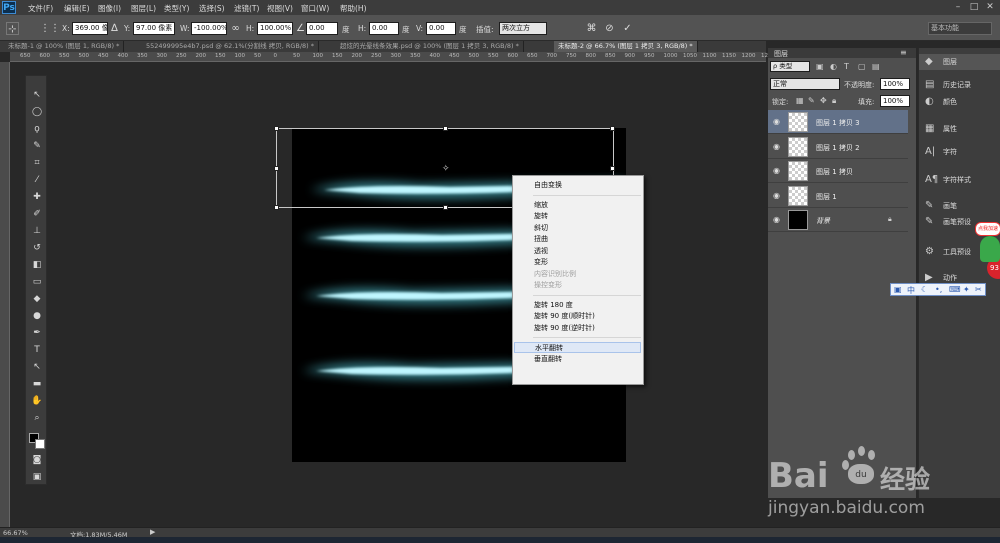 The height and width of the screenshot is (543, 1000). What do you see at coordinates (790, 66) in the screenshot?
I see `layer-kind-filter: ρ 类型` at bounding box center [790, 66].